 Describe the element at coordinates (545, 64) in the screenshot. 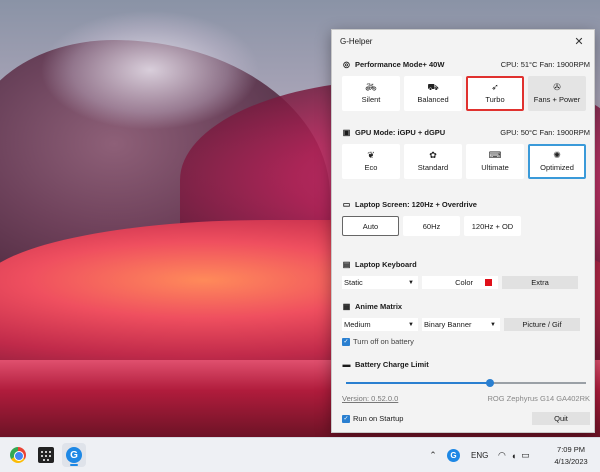

I see `cpu-stats: CPU: 51°C Fan: 1900RPM` at that location.